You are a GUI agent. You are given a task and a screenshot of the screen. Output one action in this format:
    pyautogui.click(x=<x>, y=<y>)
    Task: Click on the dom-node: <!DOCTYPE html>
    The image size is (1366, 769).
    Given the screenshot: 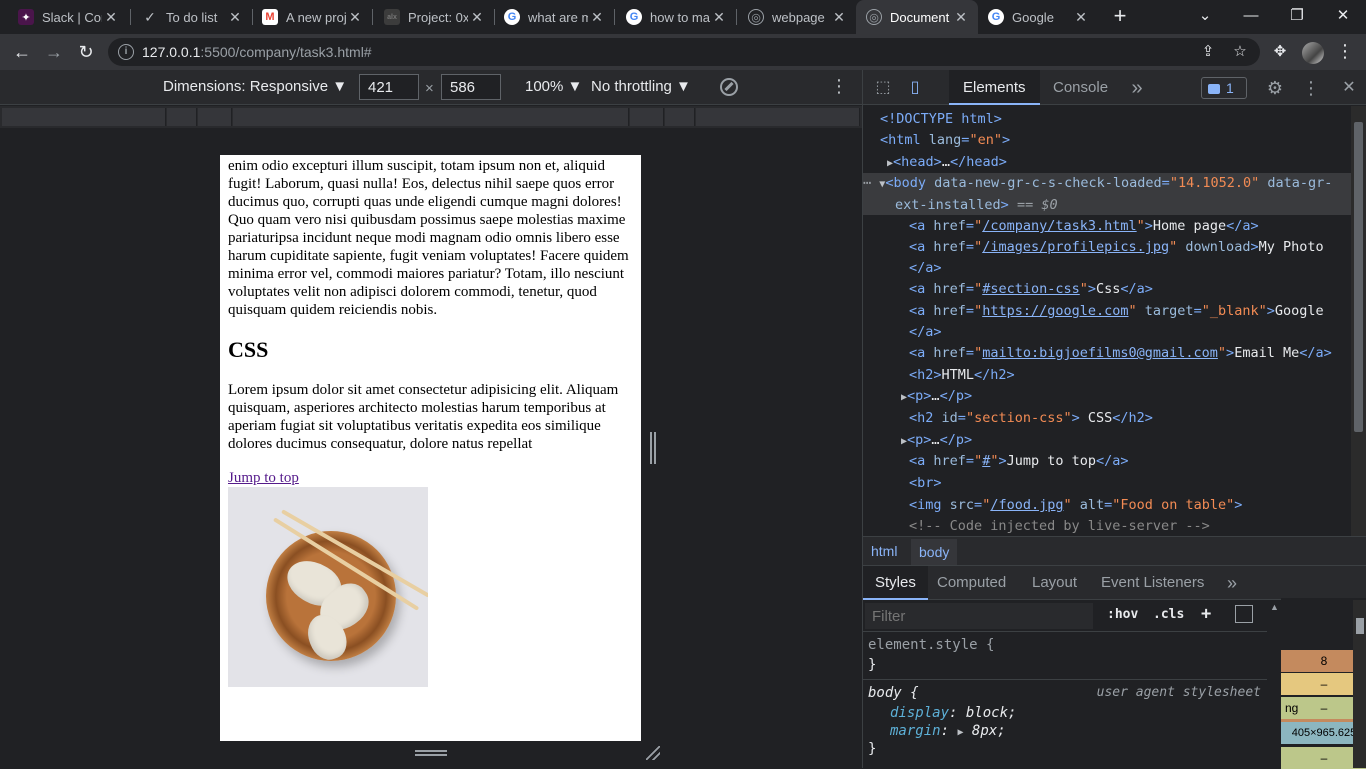 What is the action you would take?
    pyautogui.click(x=1115, y=119)
    